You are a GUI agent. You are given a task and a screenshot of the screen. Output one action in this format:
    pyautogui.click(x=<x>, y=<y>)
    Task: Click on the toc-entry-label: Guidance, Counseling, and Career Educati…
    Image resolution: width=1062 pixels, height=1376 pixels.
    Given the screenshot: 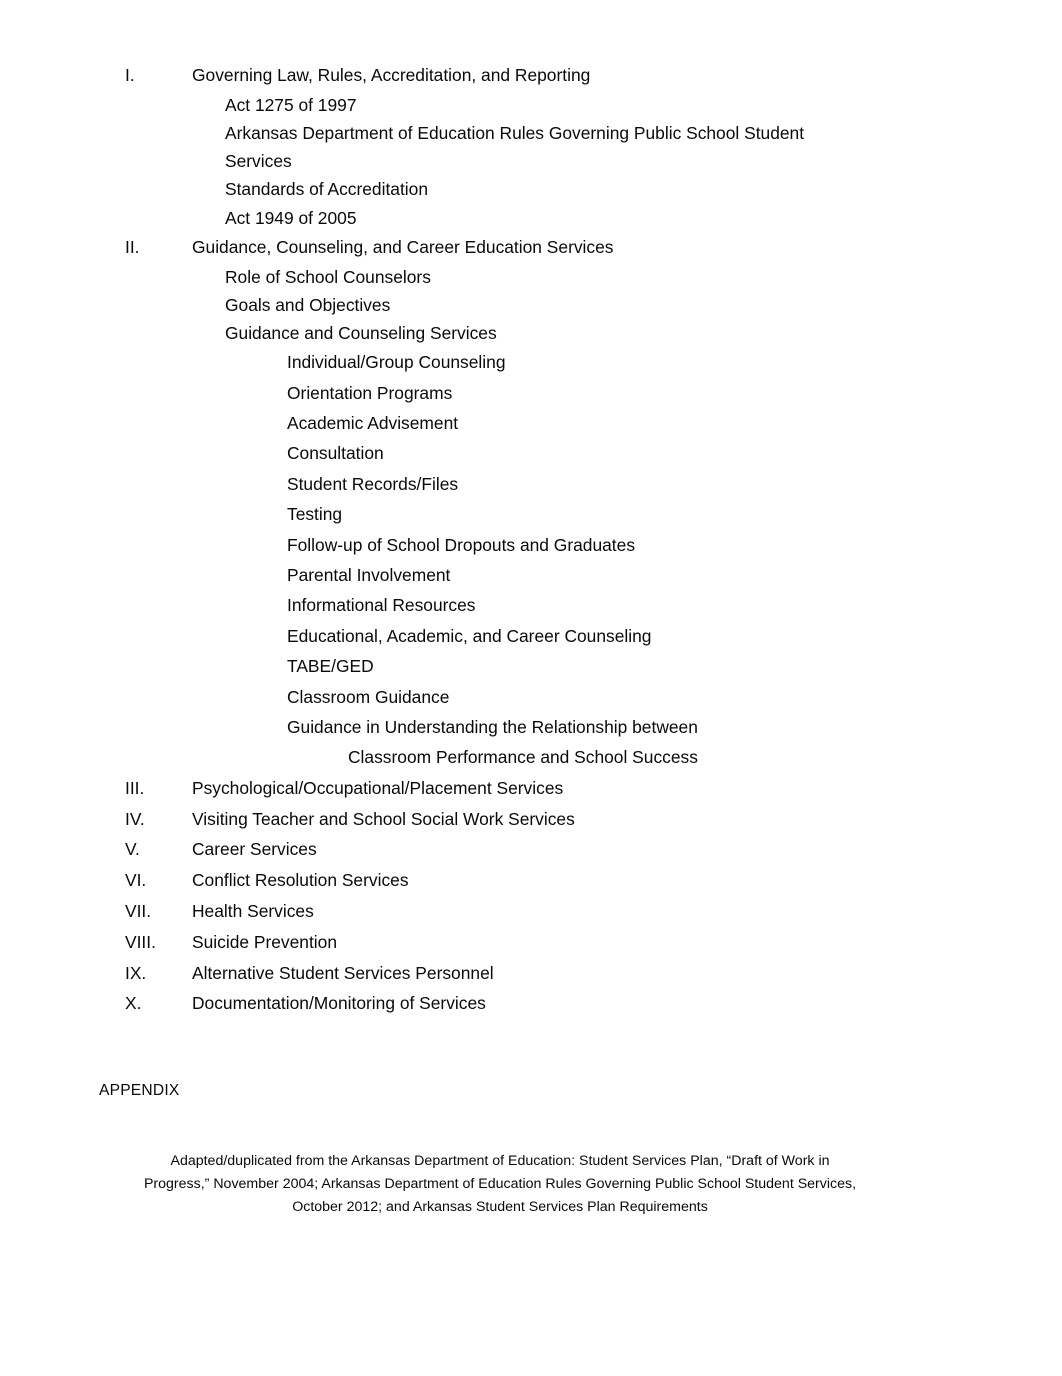 What is the action you would take?
    pyautogui.click(x=403, y=246)
    